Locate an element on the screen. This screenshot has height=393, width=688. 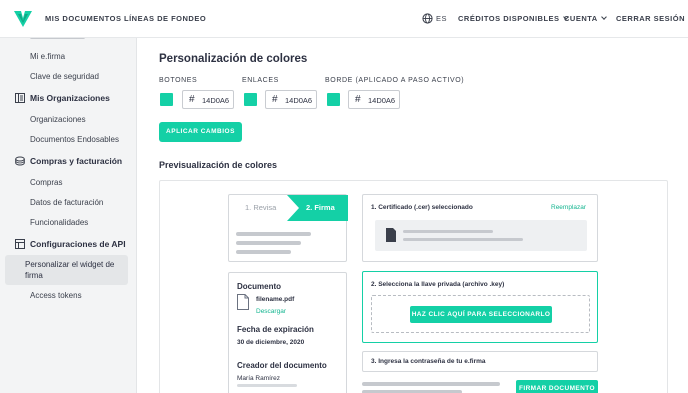
links-hex-value: 14D0A6 is located at coordinates (299, 100).